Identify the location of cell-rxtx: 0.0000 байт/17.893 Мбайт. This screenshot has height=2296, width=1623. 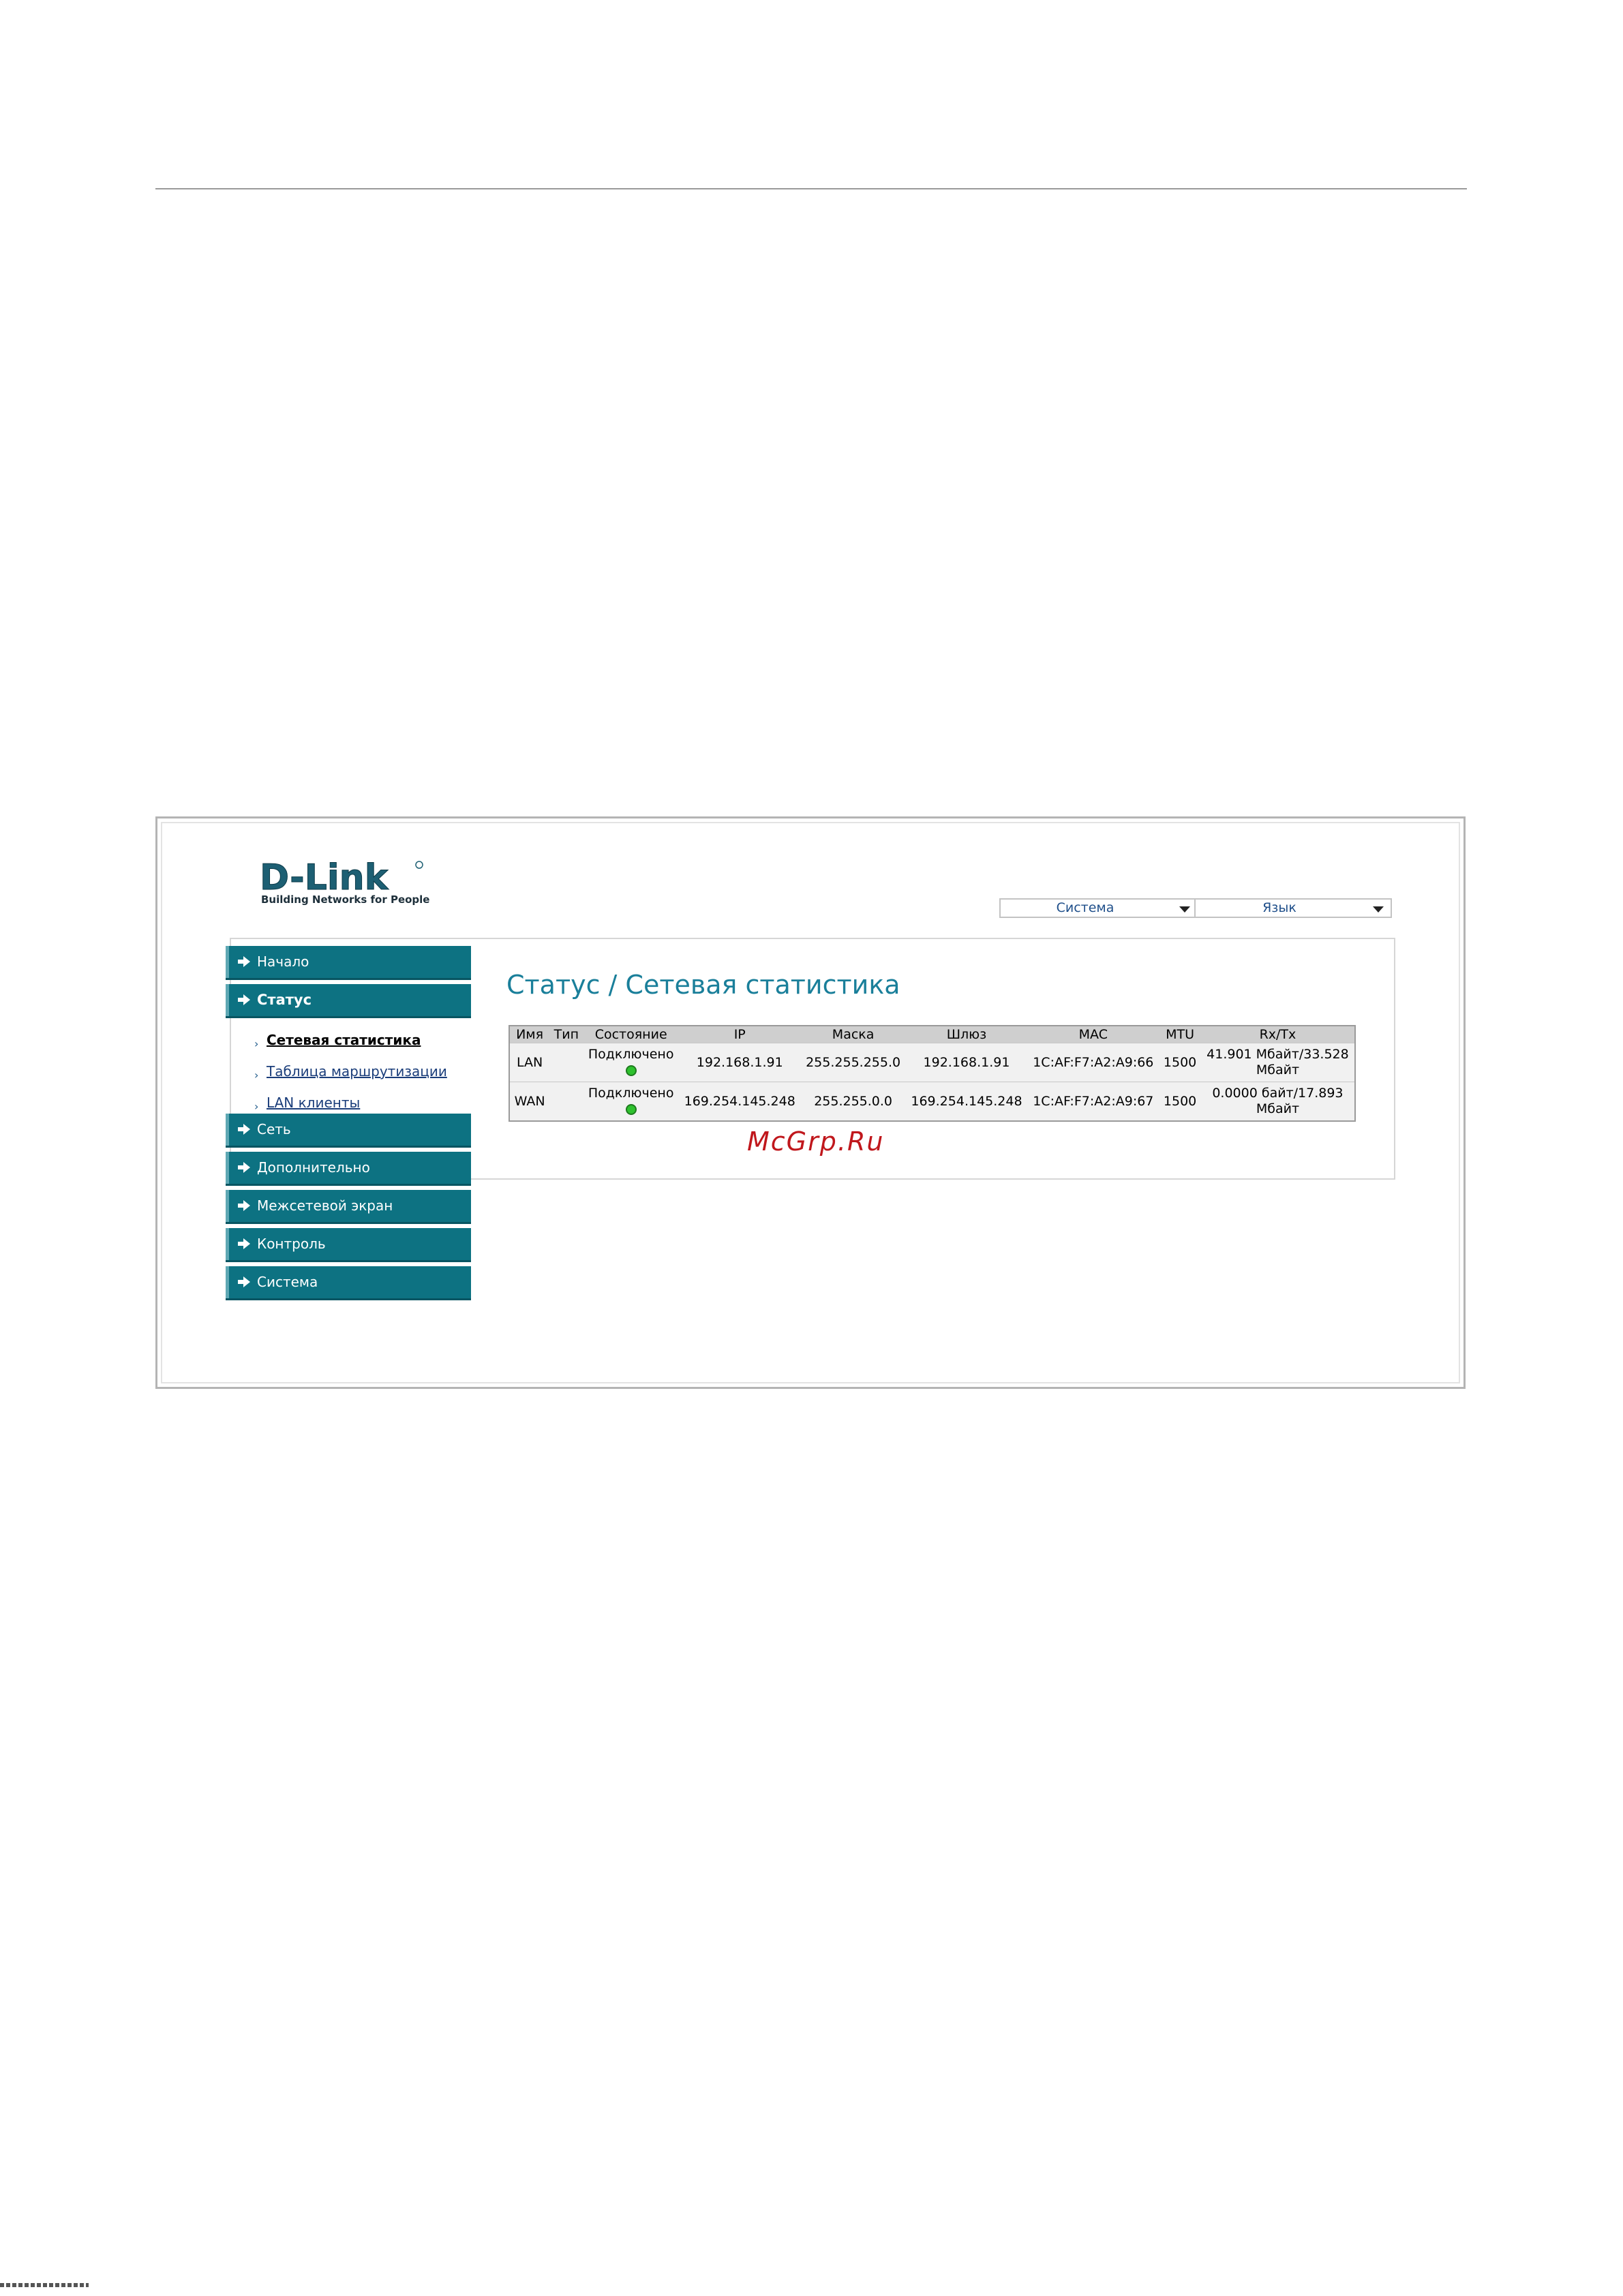
(1277, 1101).